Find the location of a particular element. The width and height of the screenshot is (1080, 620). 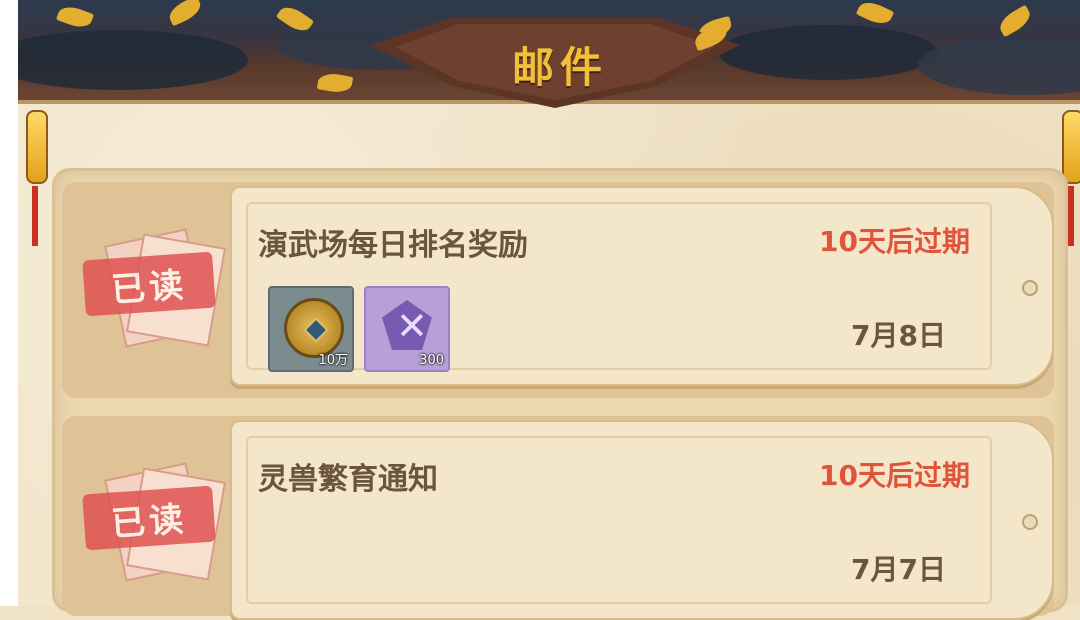

reward-item-crystal: ✕ 300 is located at coordinates (407, 329).